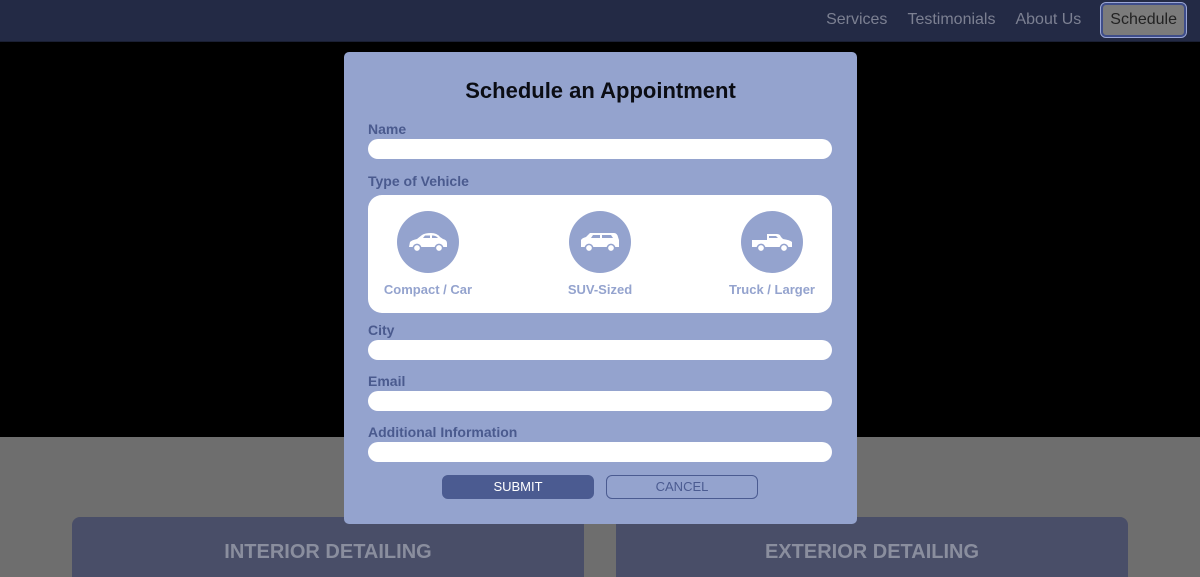 The width and height of the screenshot is (1200, 577). Describe the element at coordinates (1143, 20) in the screenshot. I see `nav-schedule-button: Schedule` at that location.